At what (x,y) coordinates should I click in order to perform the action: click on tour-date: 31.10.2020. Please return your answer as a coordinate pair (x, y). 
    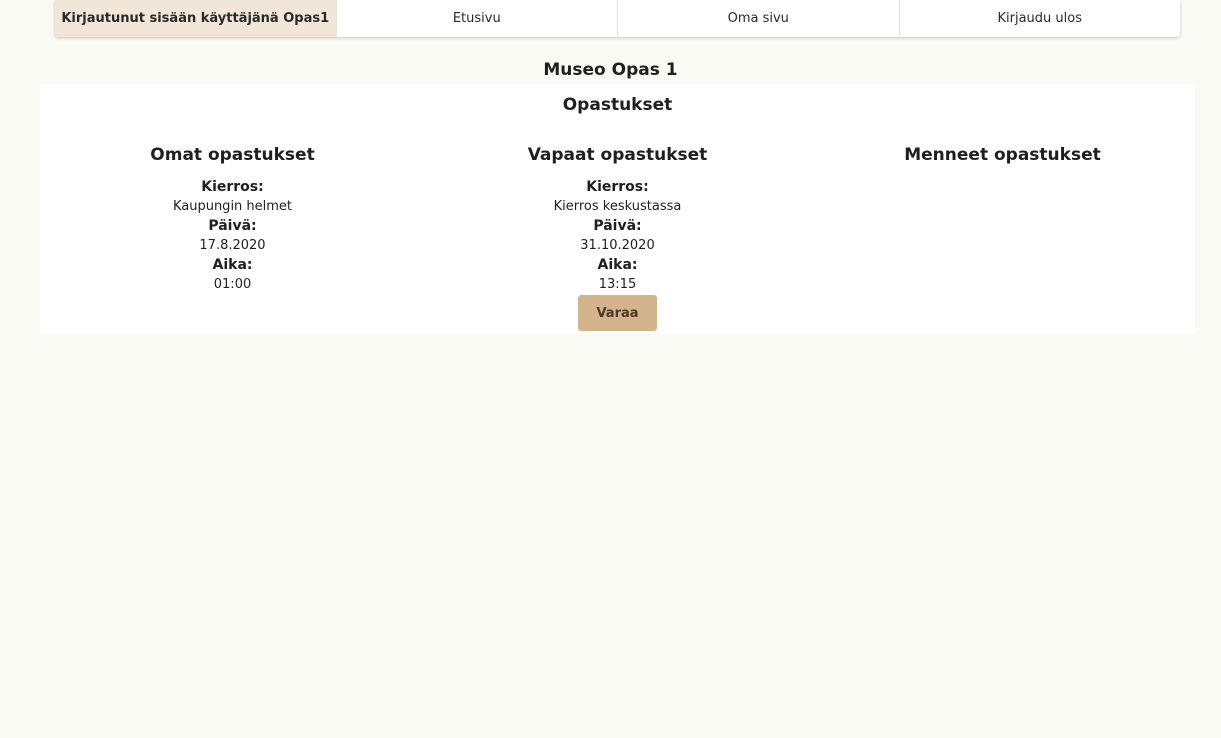
    Looking at the image, I should click on (617, 245).